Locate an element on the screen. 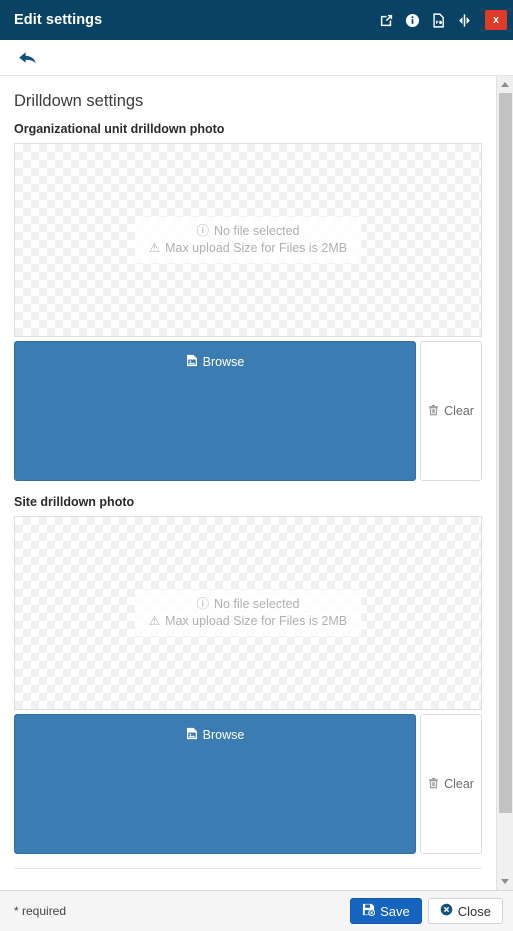  save-button: Save is located at coordinates (386, 911).